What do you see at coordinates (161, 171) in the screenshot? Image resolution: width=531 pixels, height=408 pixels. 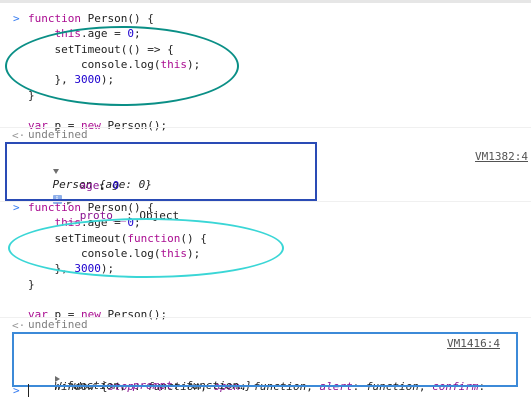 I see `navy-highlight-box` at bounding box center [161, 171].